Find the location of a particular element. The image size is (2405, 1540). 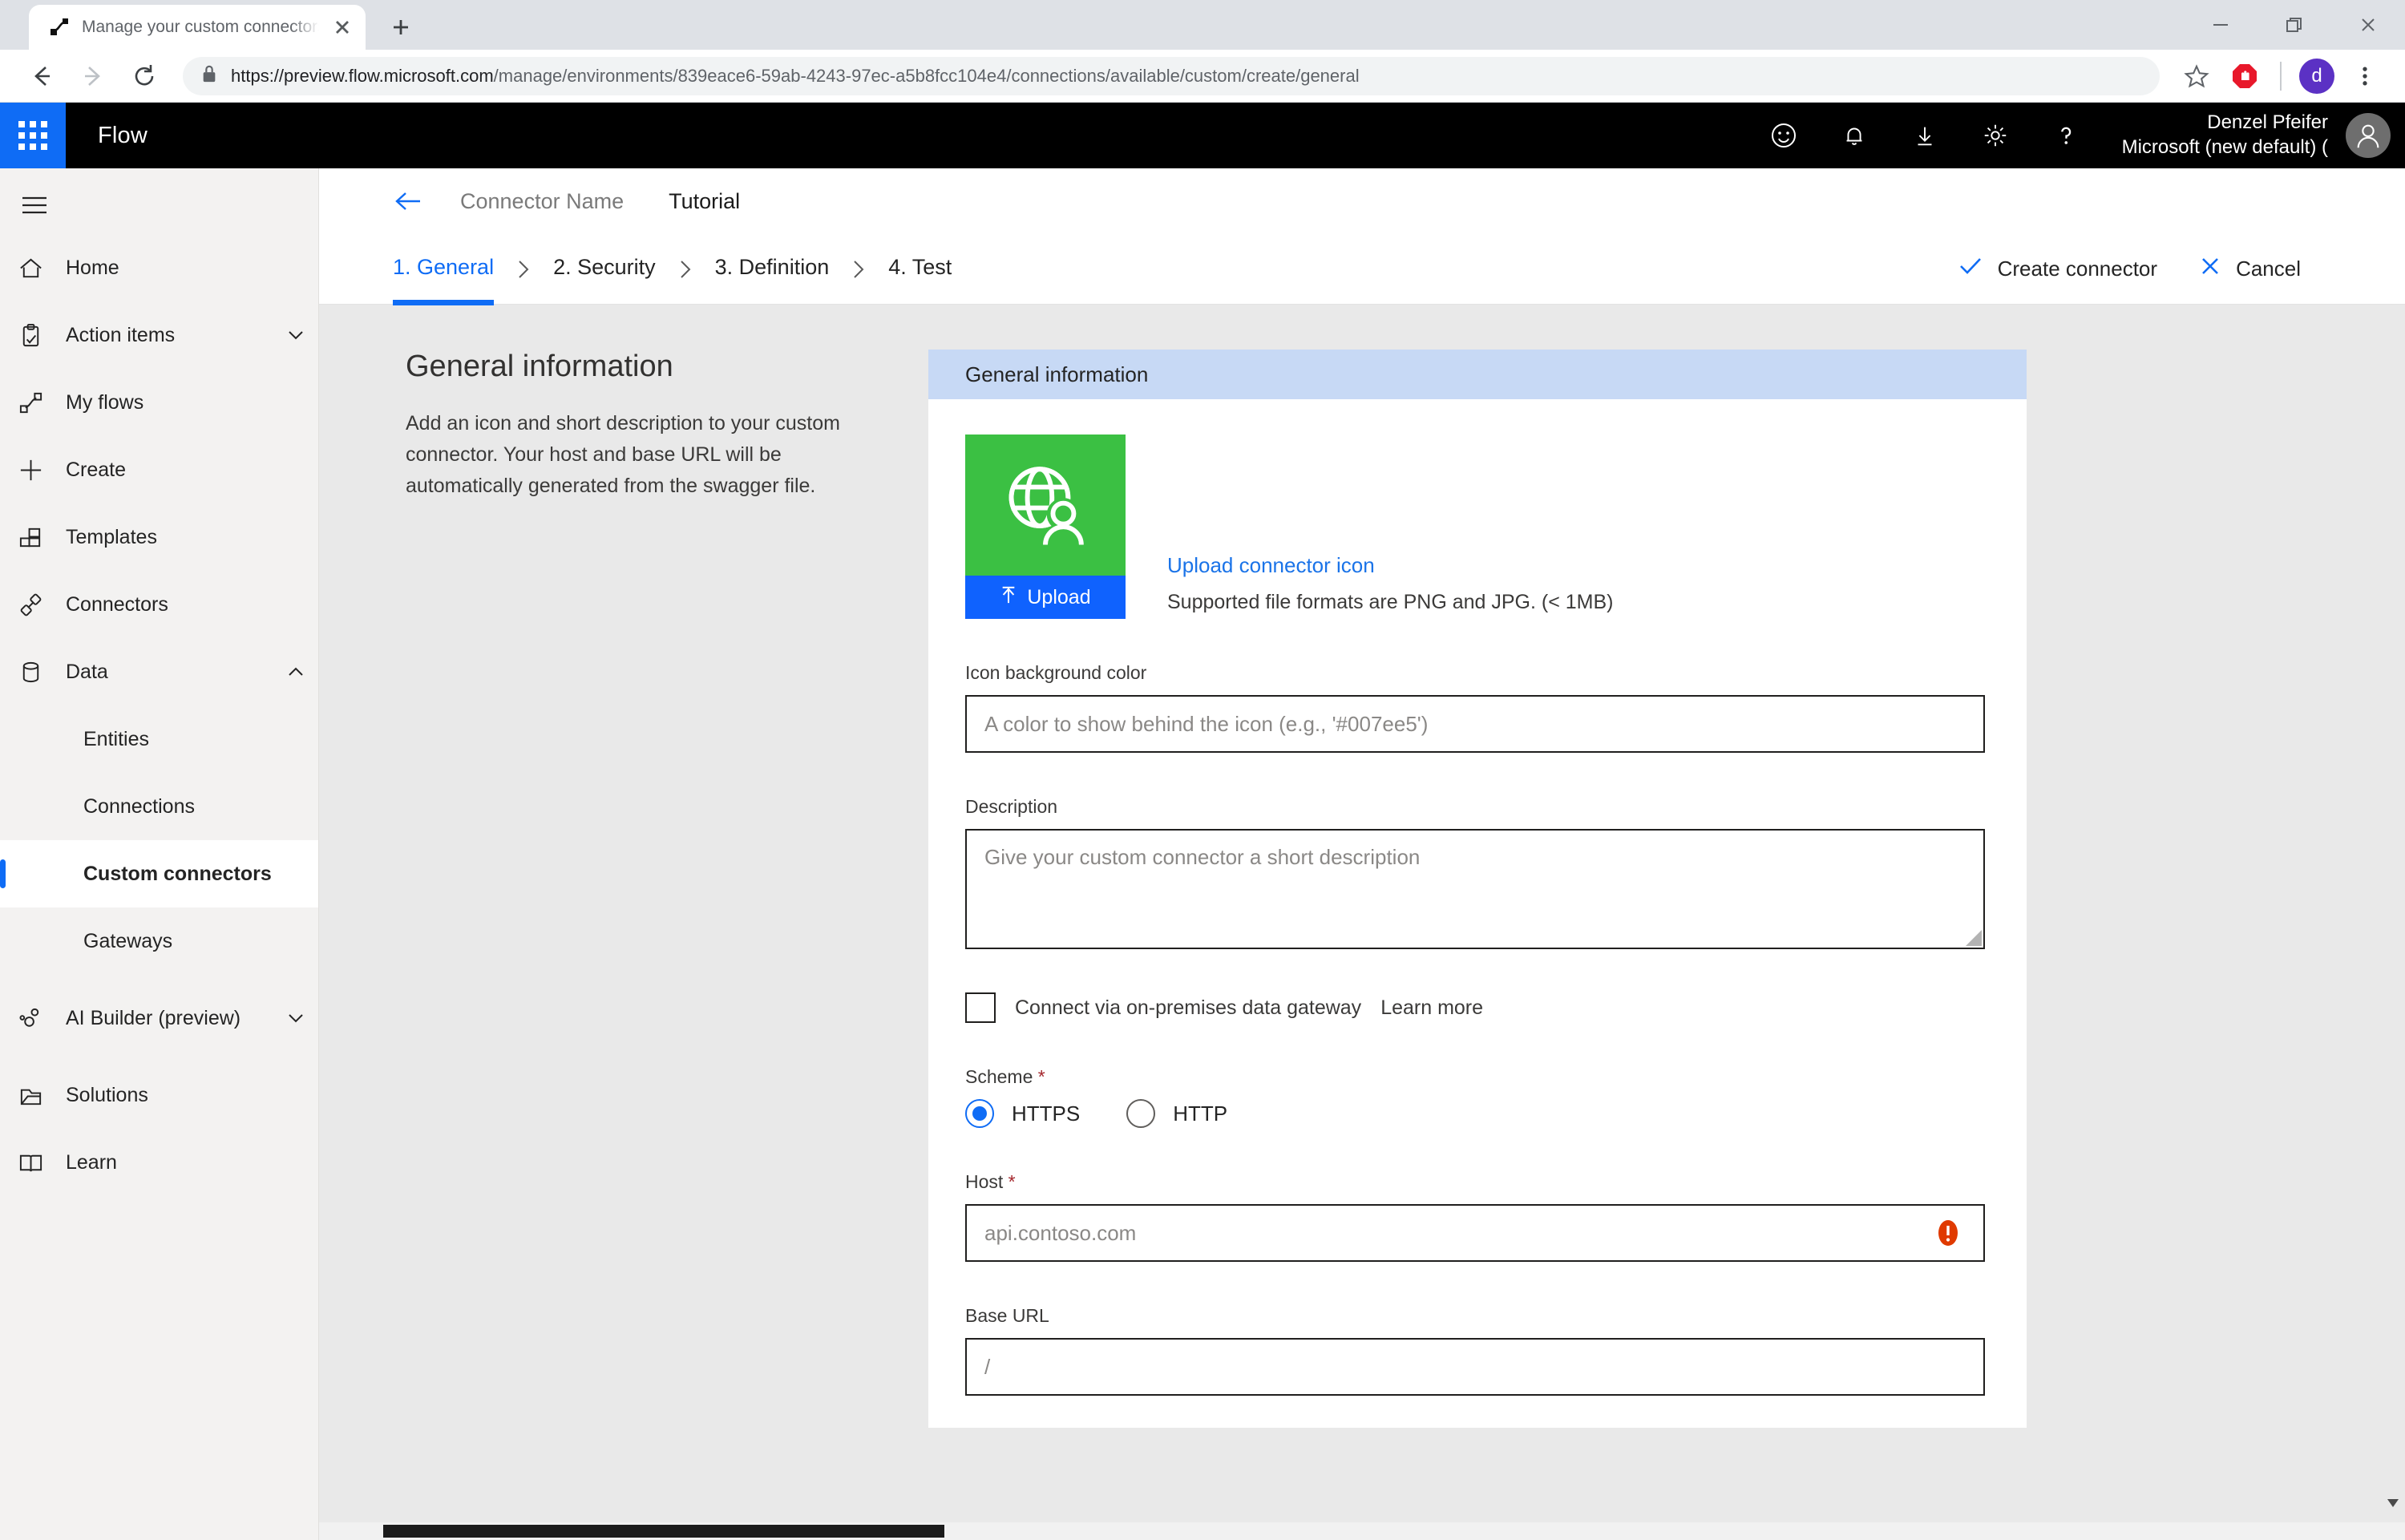

base-url-label: Base URL is located at coordinates (1007, 1316).